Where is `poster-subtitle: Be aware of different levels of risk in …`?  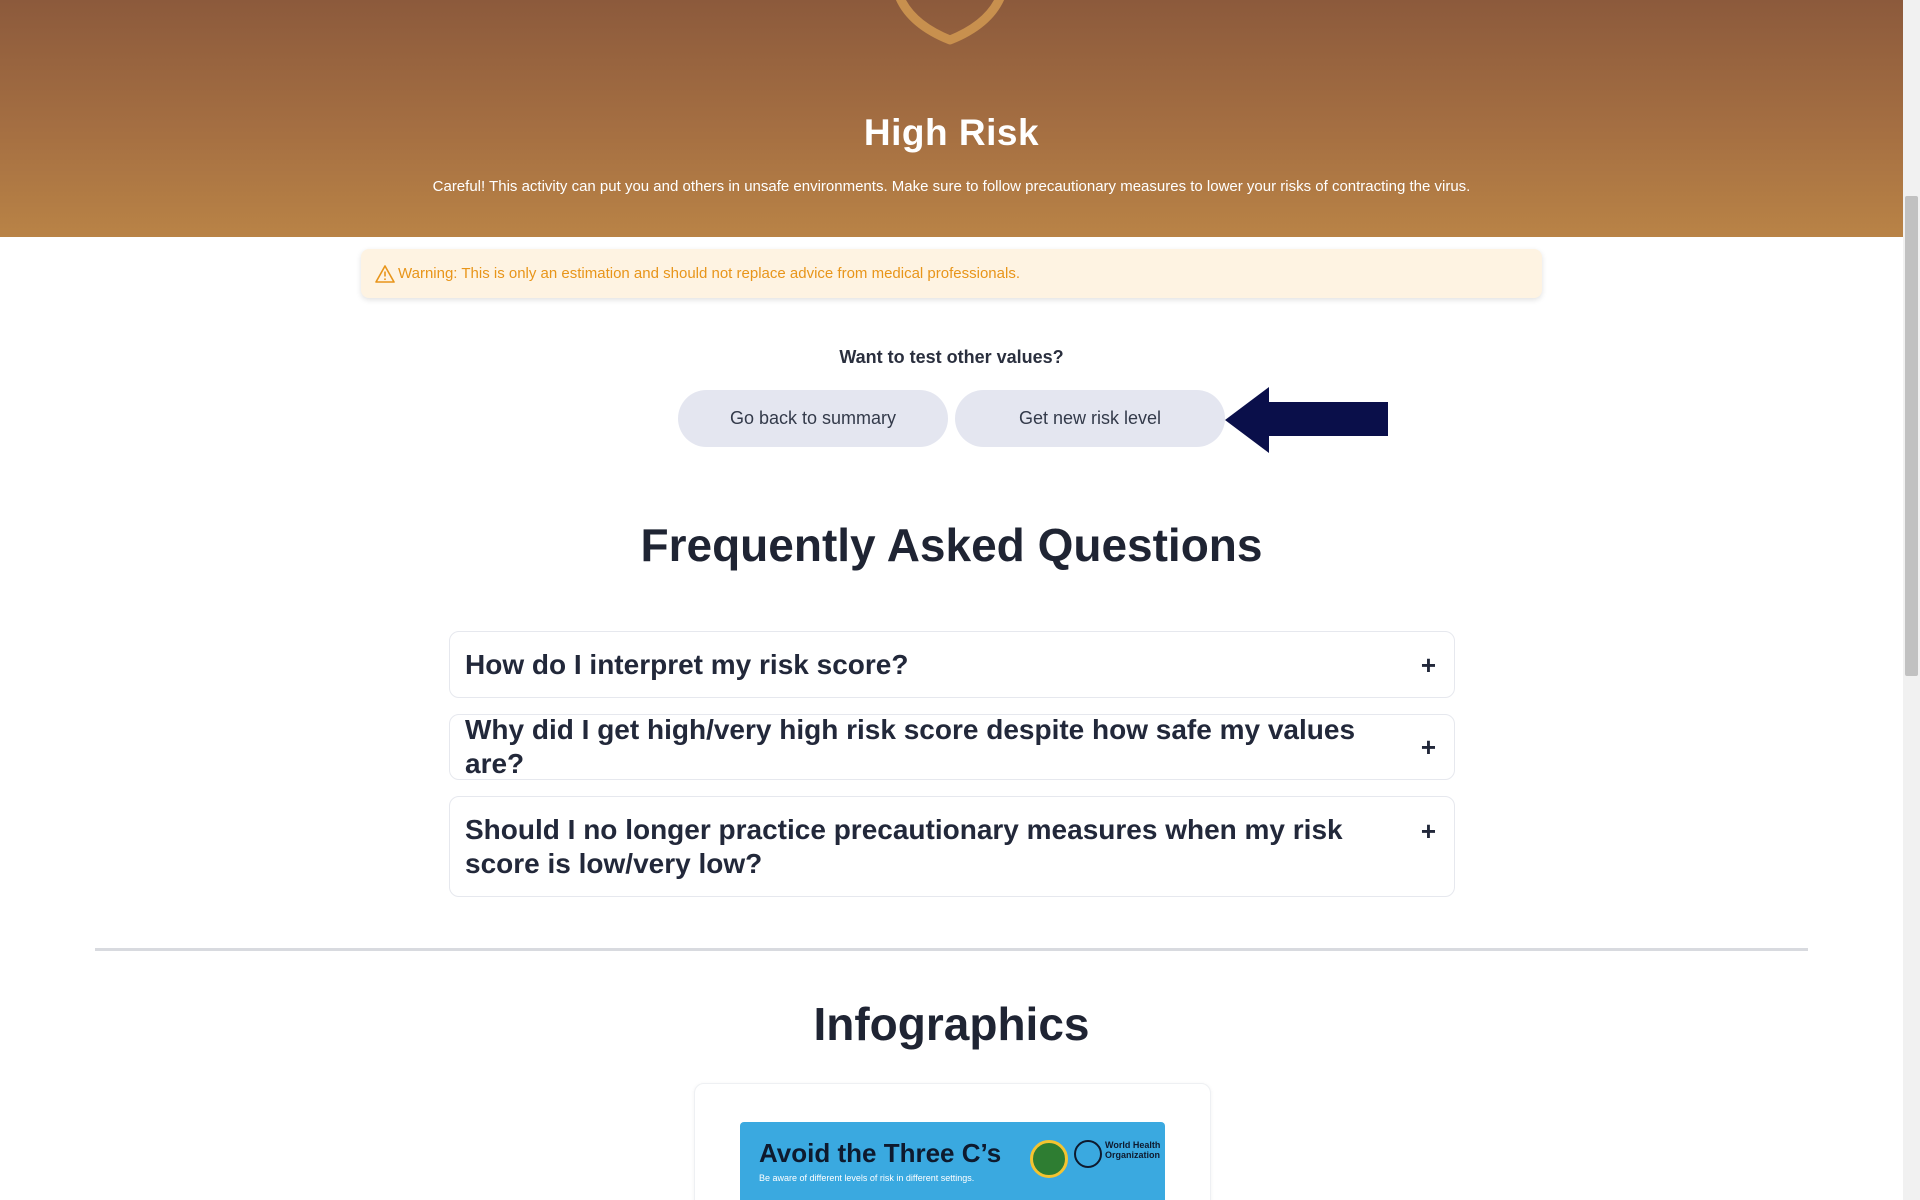
poster-subtitle: Be aware of different levels of risk in … is located at coordinates (867, 1178).